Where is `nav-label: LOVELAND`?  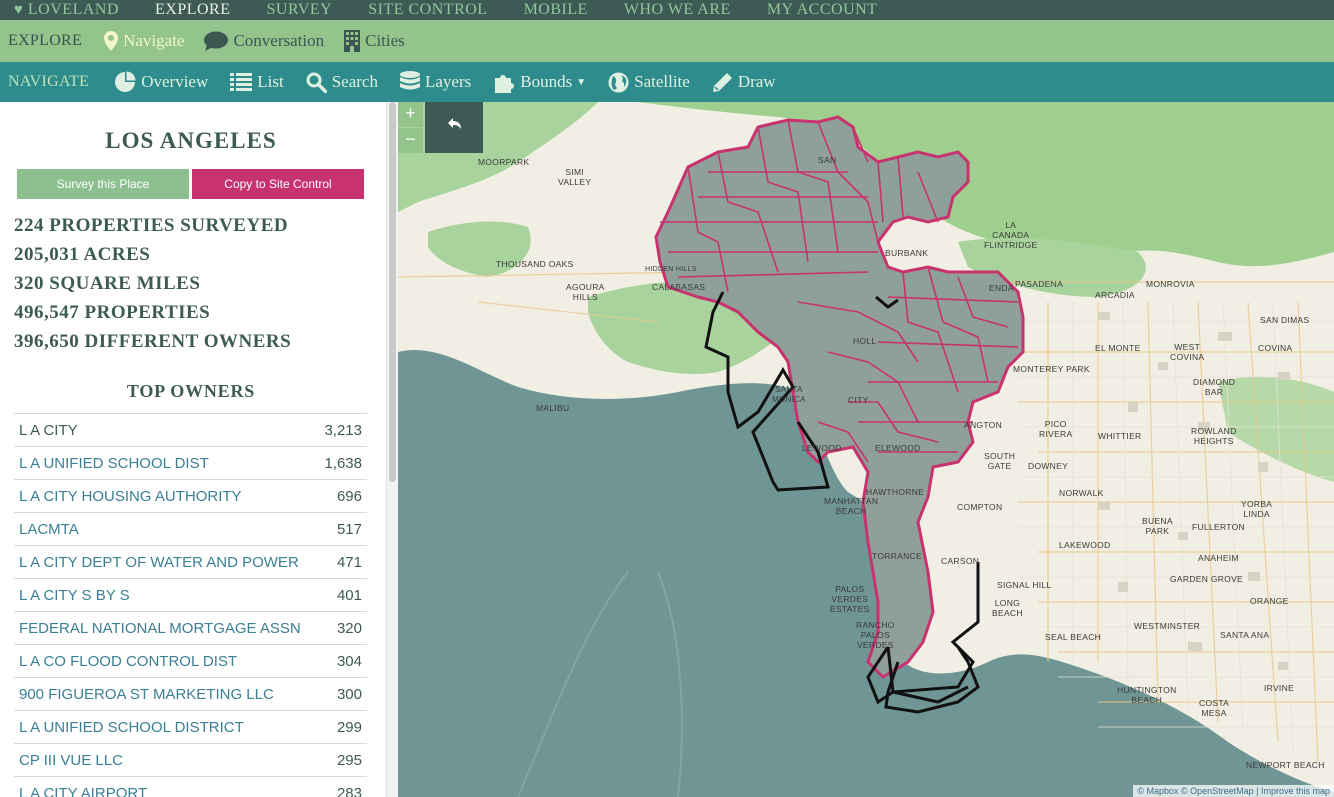 nav-label: LOVELAND is located at coordinates (73, 9).